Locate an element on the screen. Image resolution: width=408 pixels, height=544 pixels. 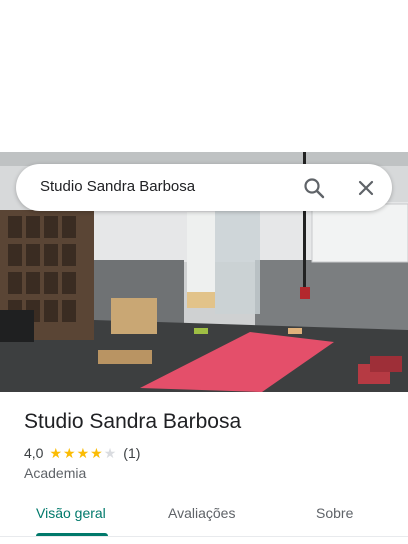
tab-about: Sobre is located at coordinates (334, 513).